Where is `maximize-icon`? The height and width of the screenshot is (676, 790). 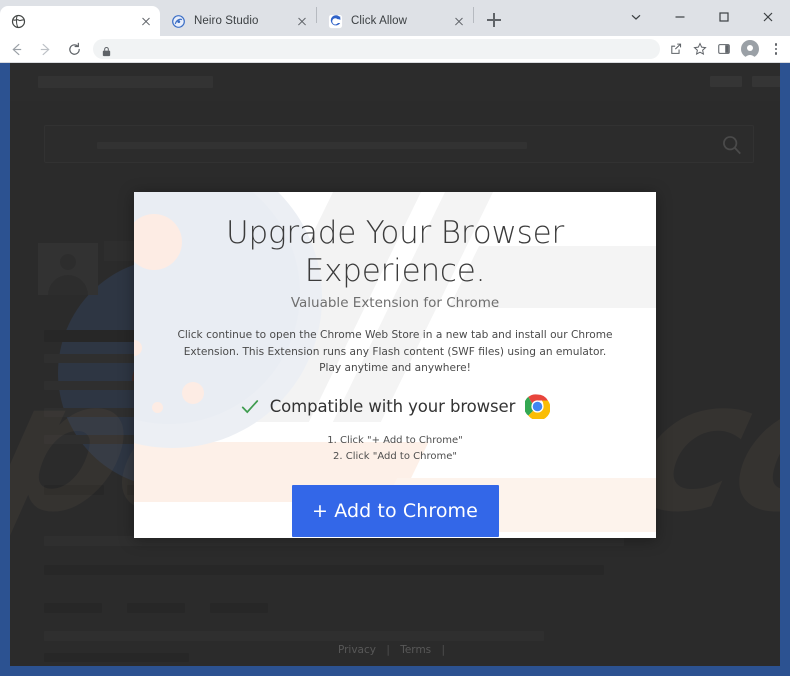 maximize-icon is located at coordinates (724, 17).